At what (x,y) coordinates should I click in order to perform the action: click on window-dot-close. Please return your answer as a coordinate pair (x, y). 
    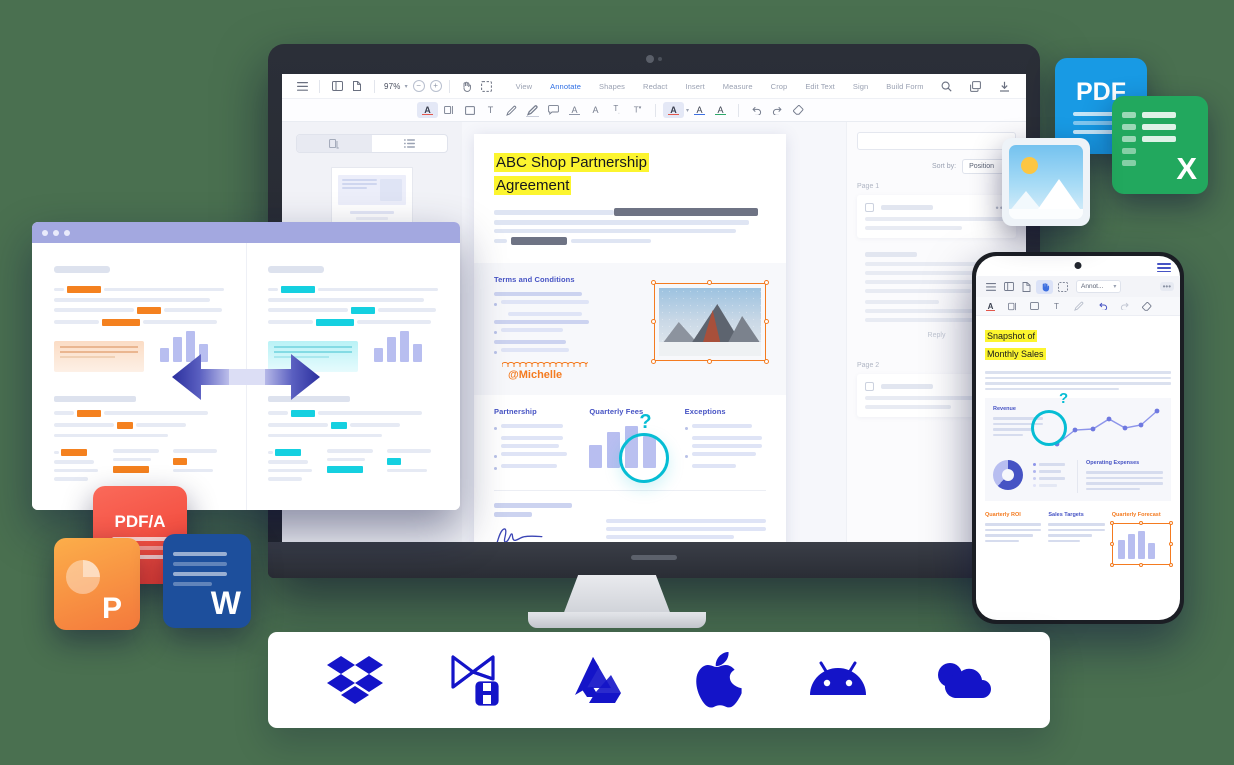
    Looking at the image, I should click on (45, 232).